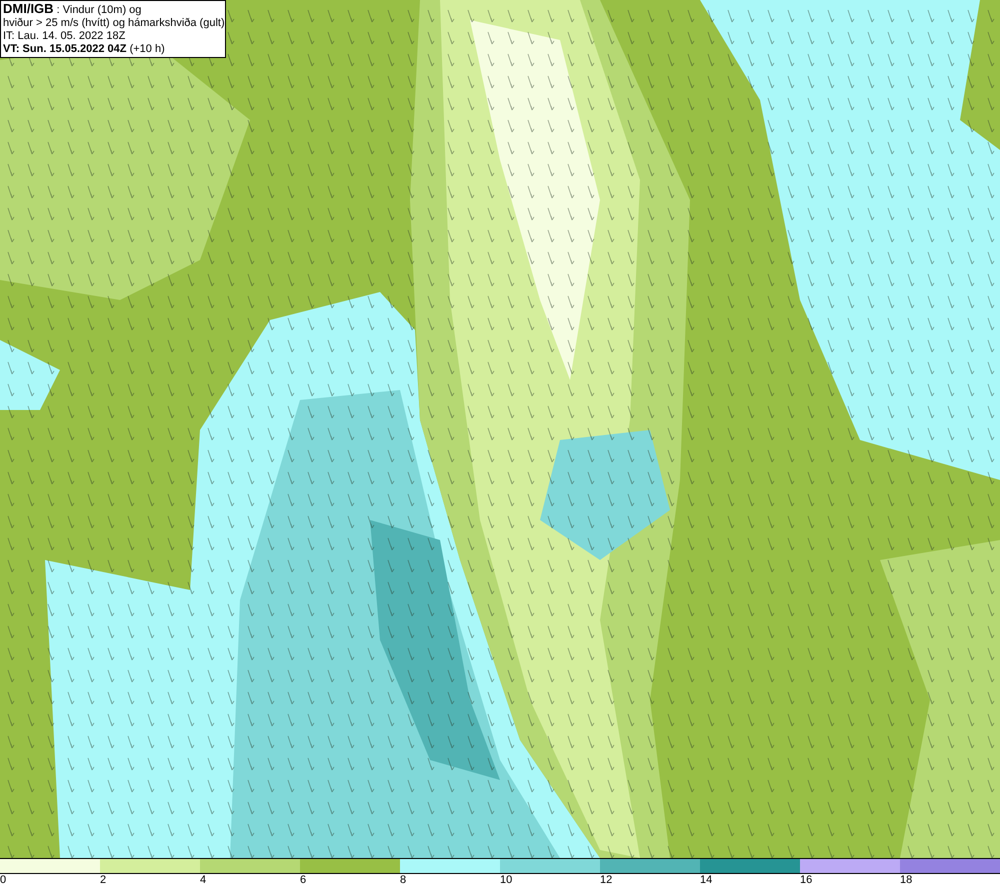  Describe the element at coordinates (3, 880) in the screenshot. I see `legend-label: 0` at that location.